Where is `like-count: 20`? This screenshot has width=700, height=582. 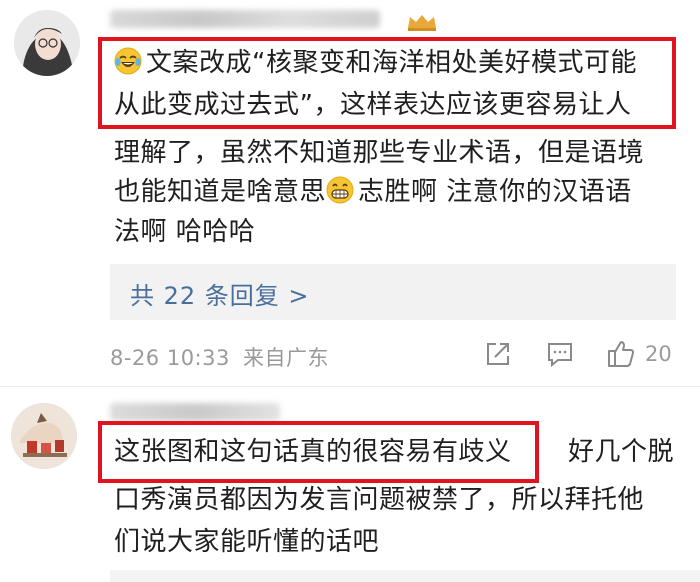 like-count: 20 is located at coordinates (658, 354).